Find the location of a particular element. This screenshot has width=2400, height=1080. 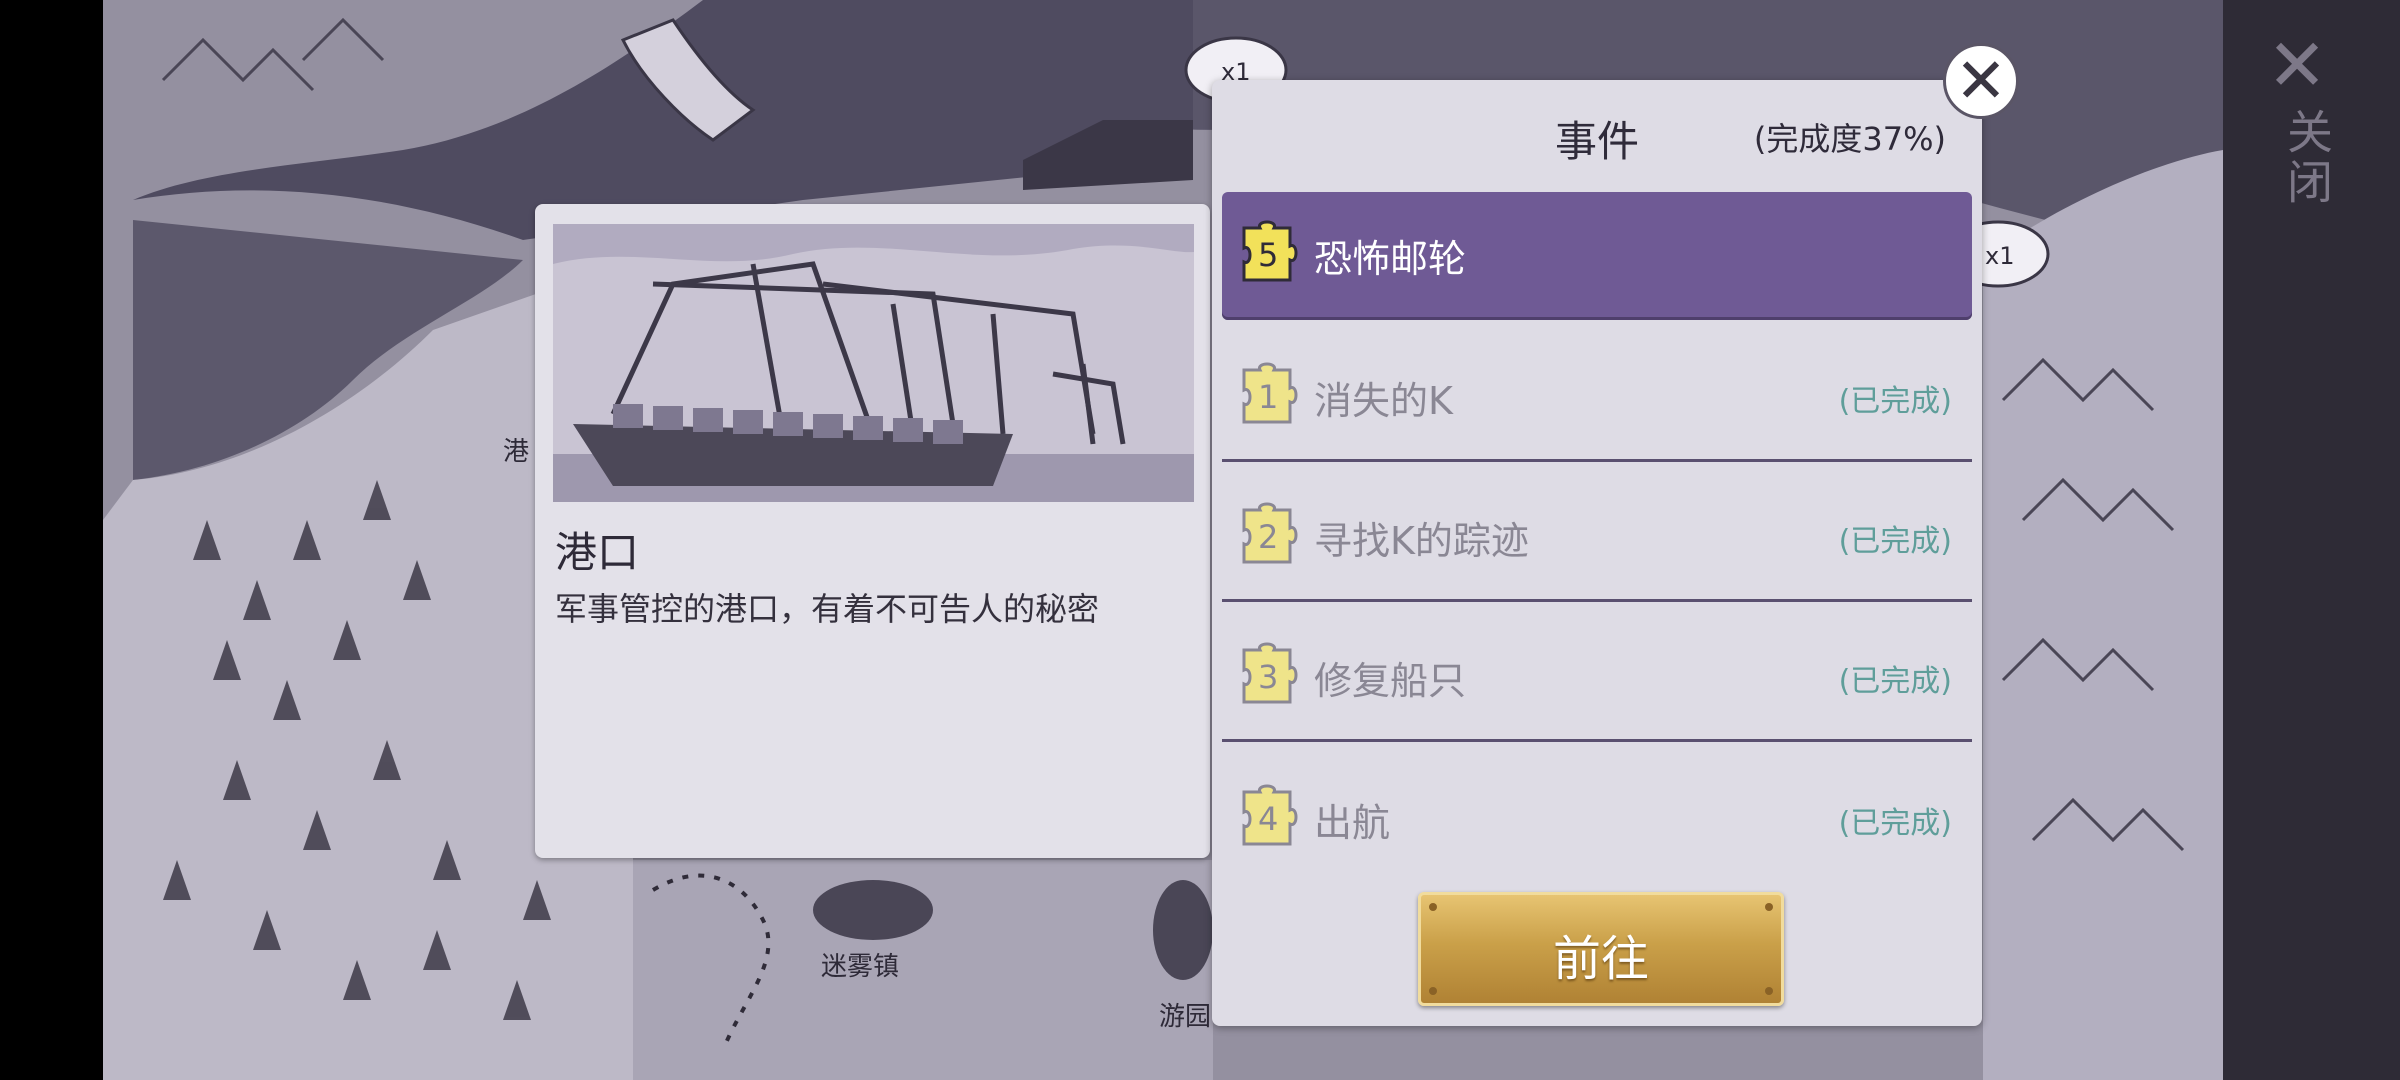

map-label-amusement: 游园 is located at coordinates (1185, 1017).